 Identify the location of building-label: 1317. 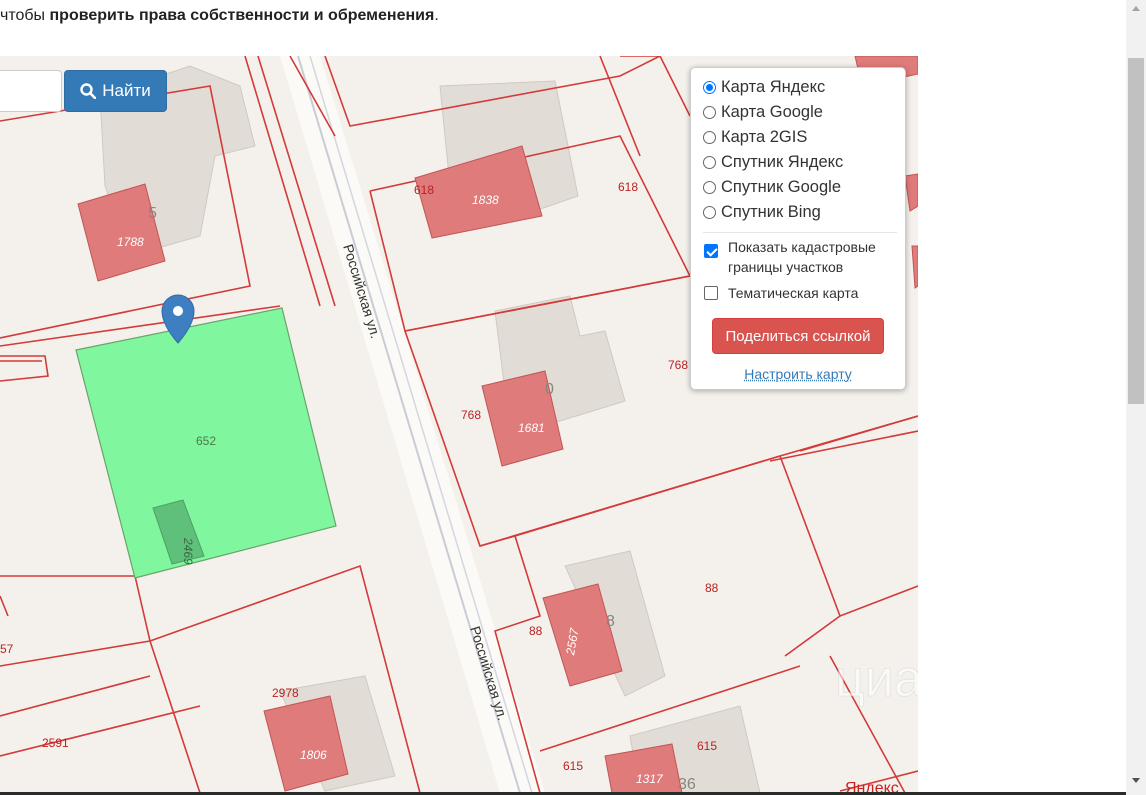
(650, 779).